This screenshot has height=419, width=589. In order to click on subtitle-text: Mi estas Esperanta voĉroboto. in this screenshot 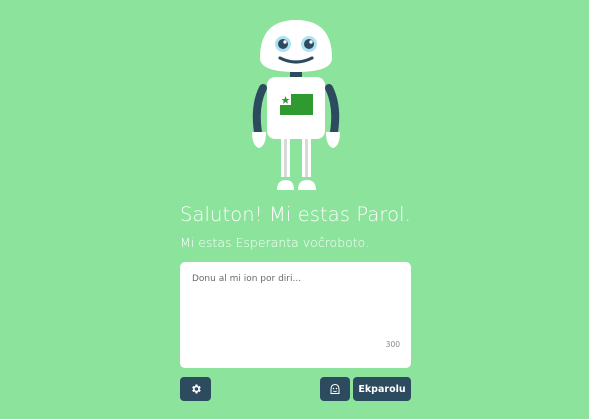, I will do `click(275, 242)`.